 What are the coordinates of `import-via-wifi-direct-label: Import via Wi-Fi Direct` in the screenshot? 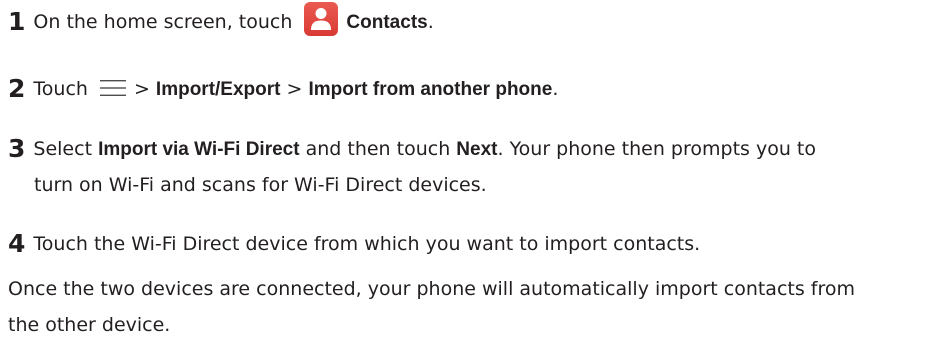 It's located at (199, 149).